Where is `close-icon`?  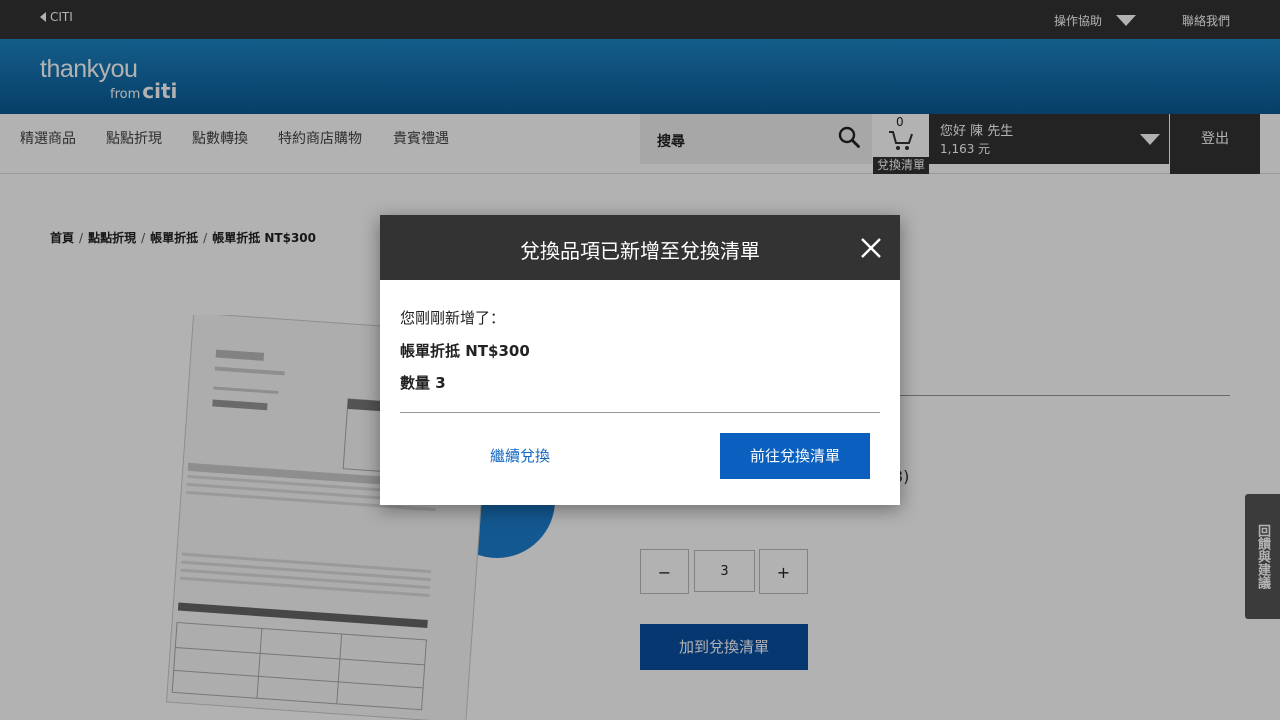 close-icon is located at coordinates (871, 248).